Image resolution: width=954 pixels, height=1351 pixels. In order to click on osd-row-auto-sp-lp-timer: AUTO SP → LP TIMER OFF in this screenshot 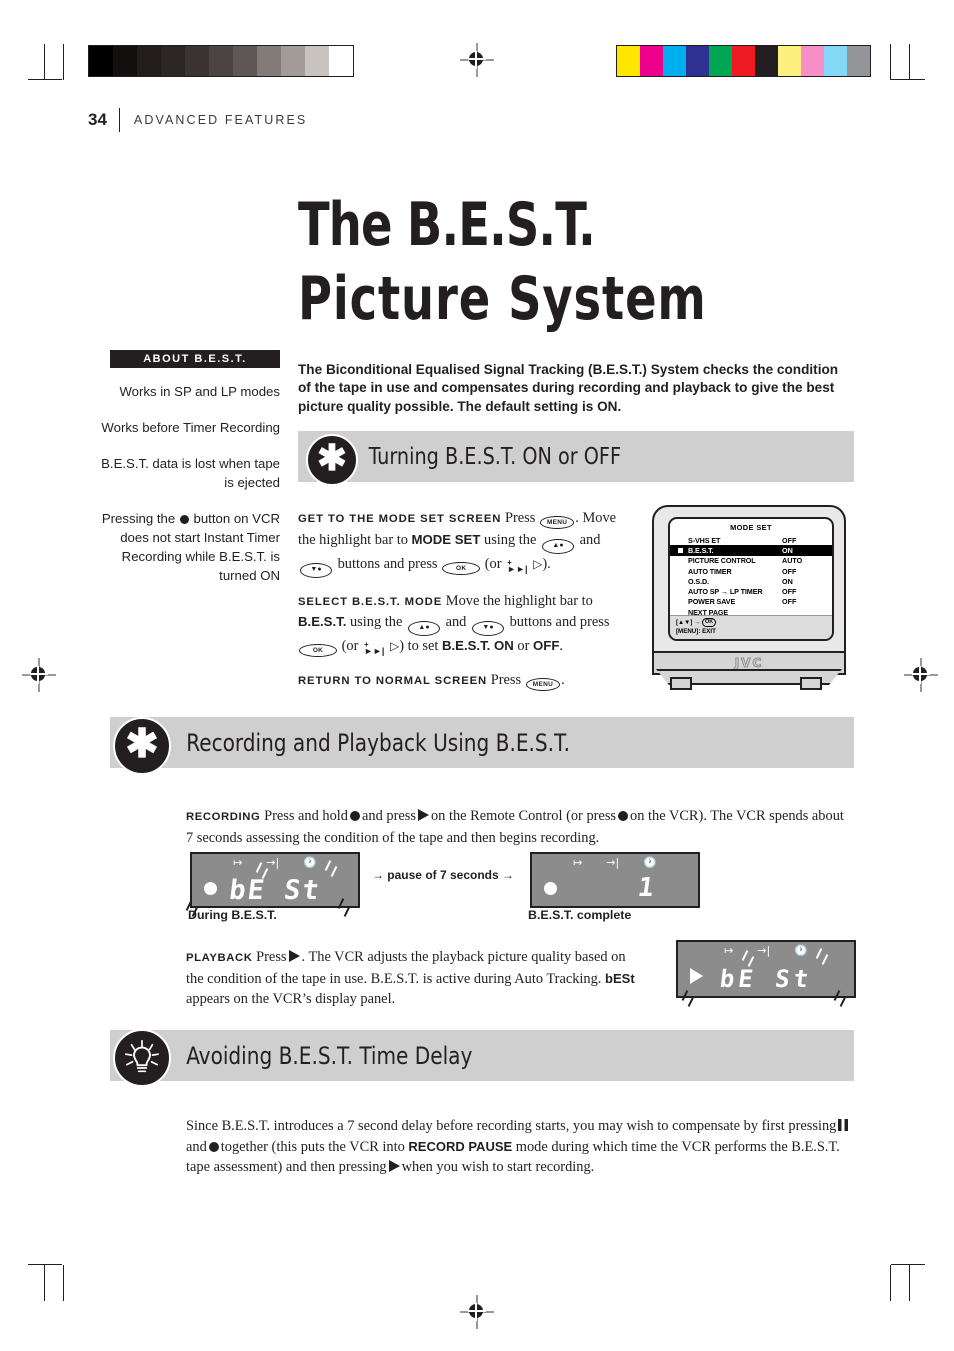, I will do `click(751, 591)`.